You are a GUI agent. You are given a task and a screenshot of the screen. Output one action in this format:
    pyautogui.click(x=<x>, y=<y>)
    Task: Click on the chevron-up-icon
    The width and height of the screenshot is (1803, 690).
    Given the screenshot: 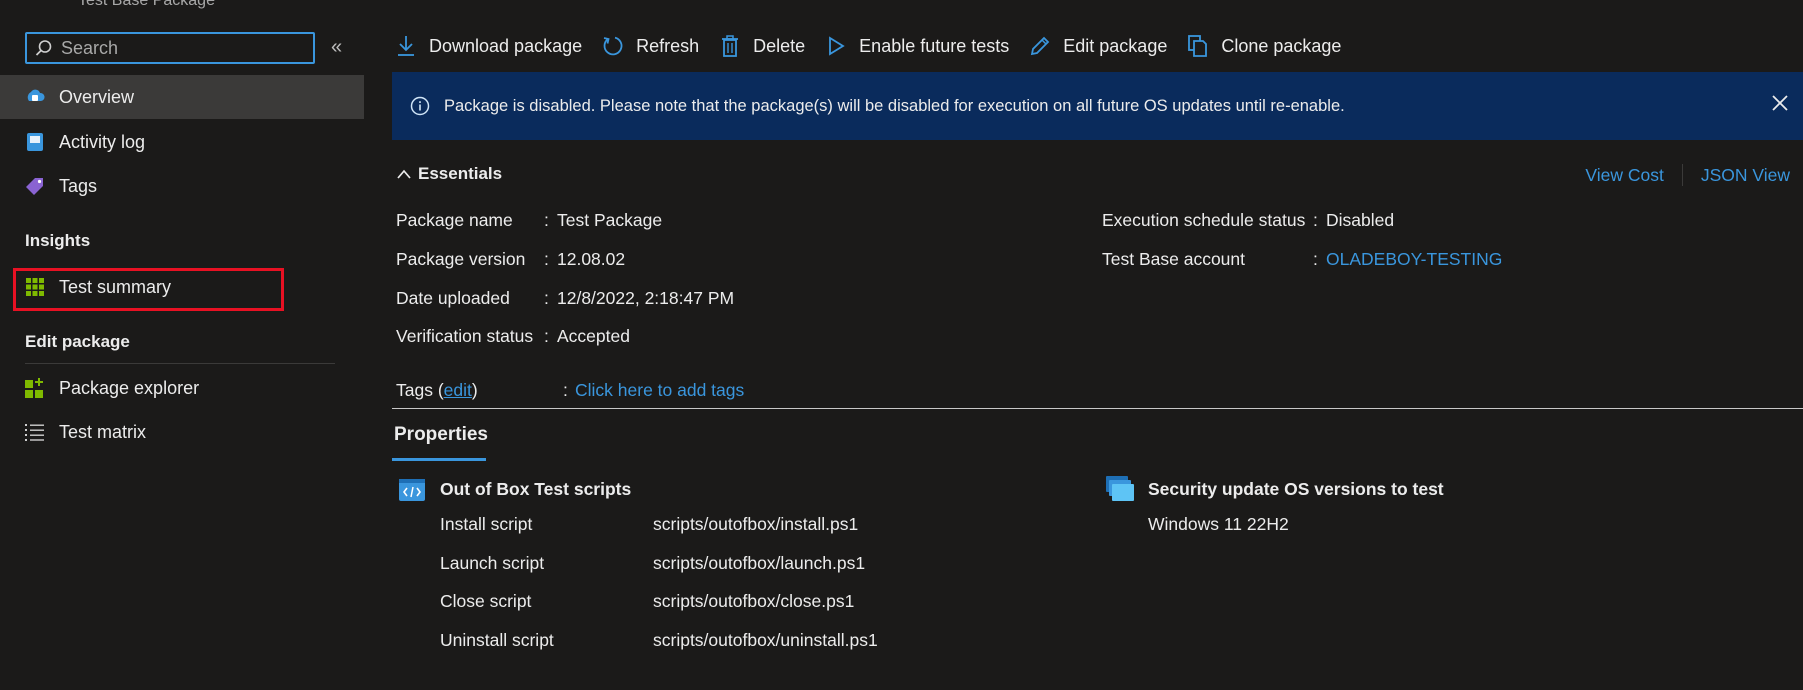 What is the action you would take?
    pyautogui.click(x=404, y=174)
    